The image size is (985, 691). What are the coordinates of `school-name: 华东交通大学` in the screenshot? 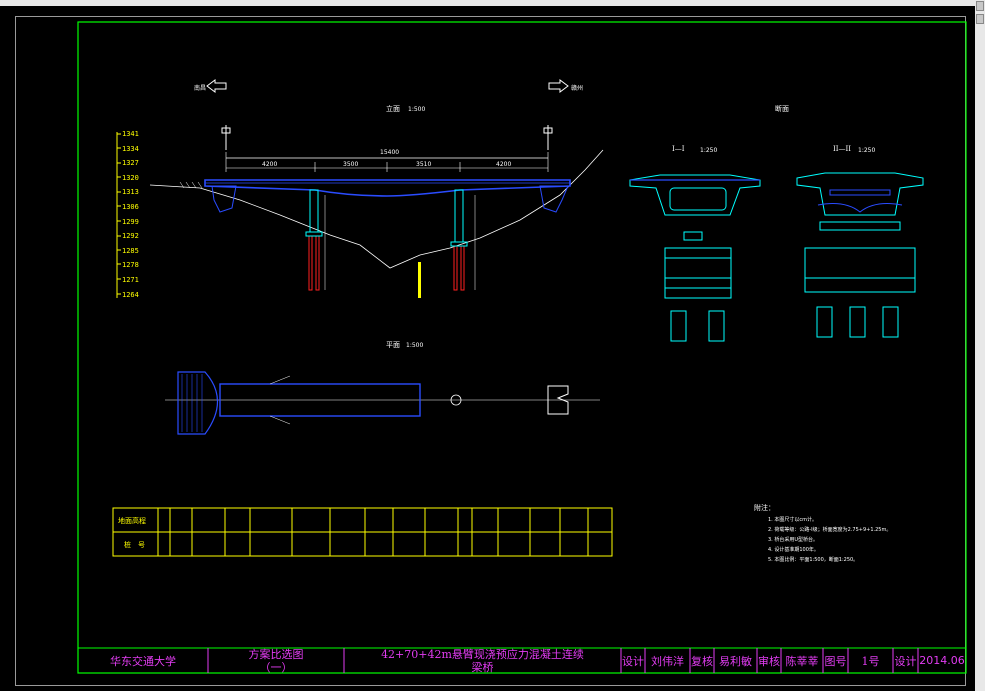 It's located at (143, 661).